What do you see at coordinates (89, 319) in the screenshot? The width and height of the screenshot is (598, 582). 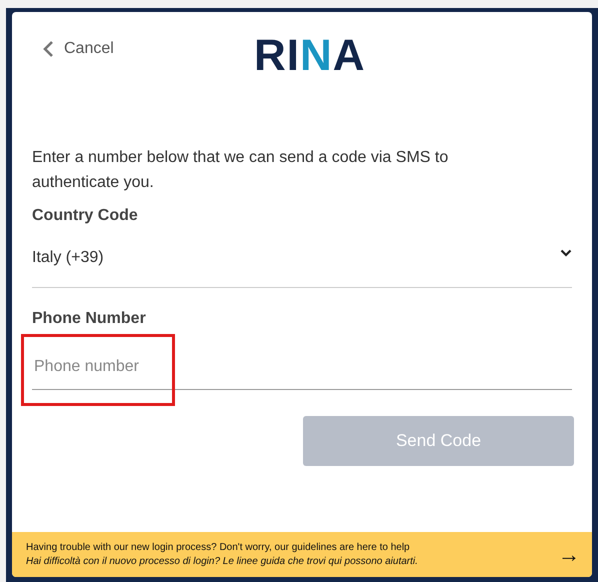 I see `field-label: Phone Number` at bounding box center [89, 319].